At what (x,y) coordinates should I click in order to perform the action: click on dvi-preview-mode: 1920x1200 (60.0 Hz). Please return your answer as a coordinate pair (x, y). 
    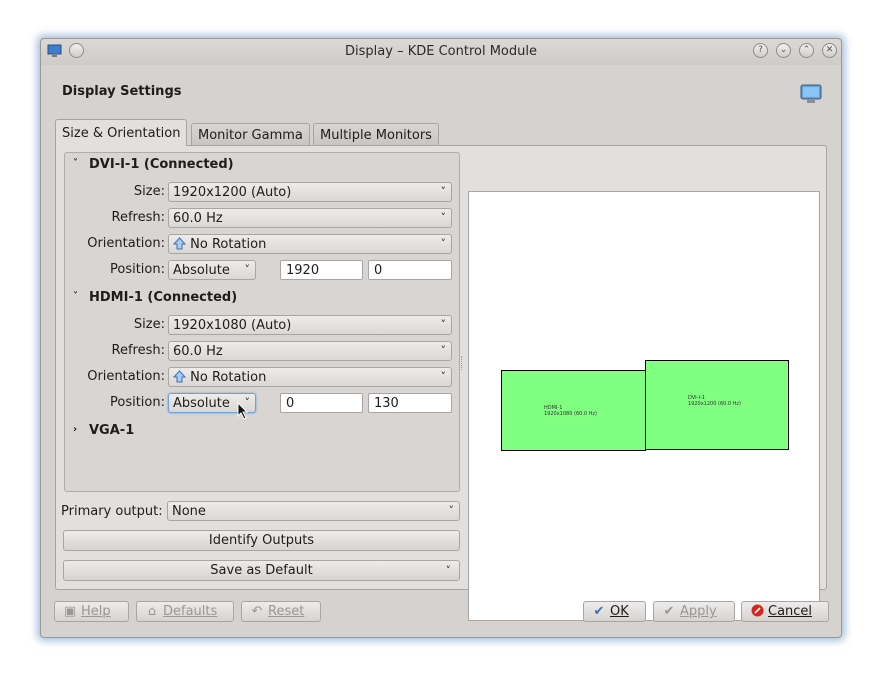
    Looking at the image, I should click on (715, 404).